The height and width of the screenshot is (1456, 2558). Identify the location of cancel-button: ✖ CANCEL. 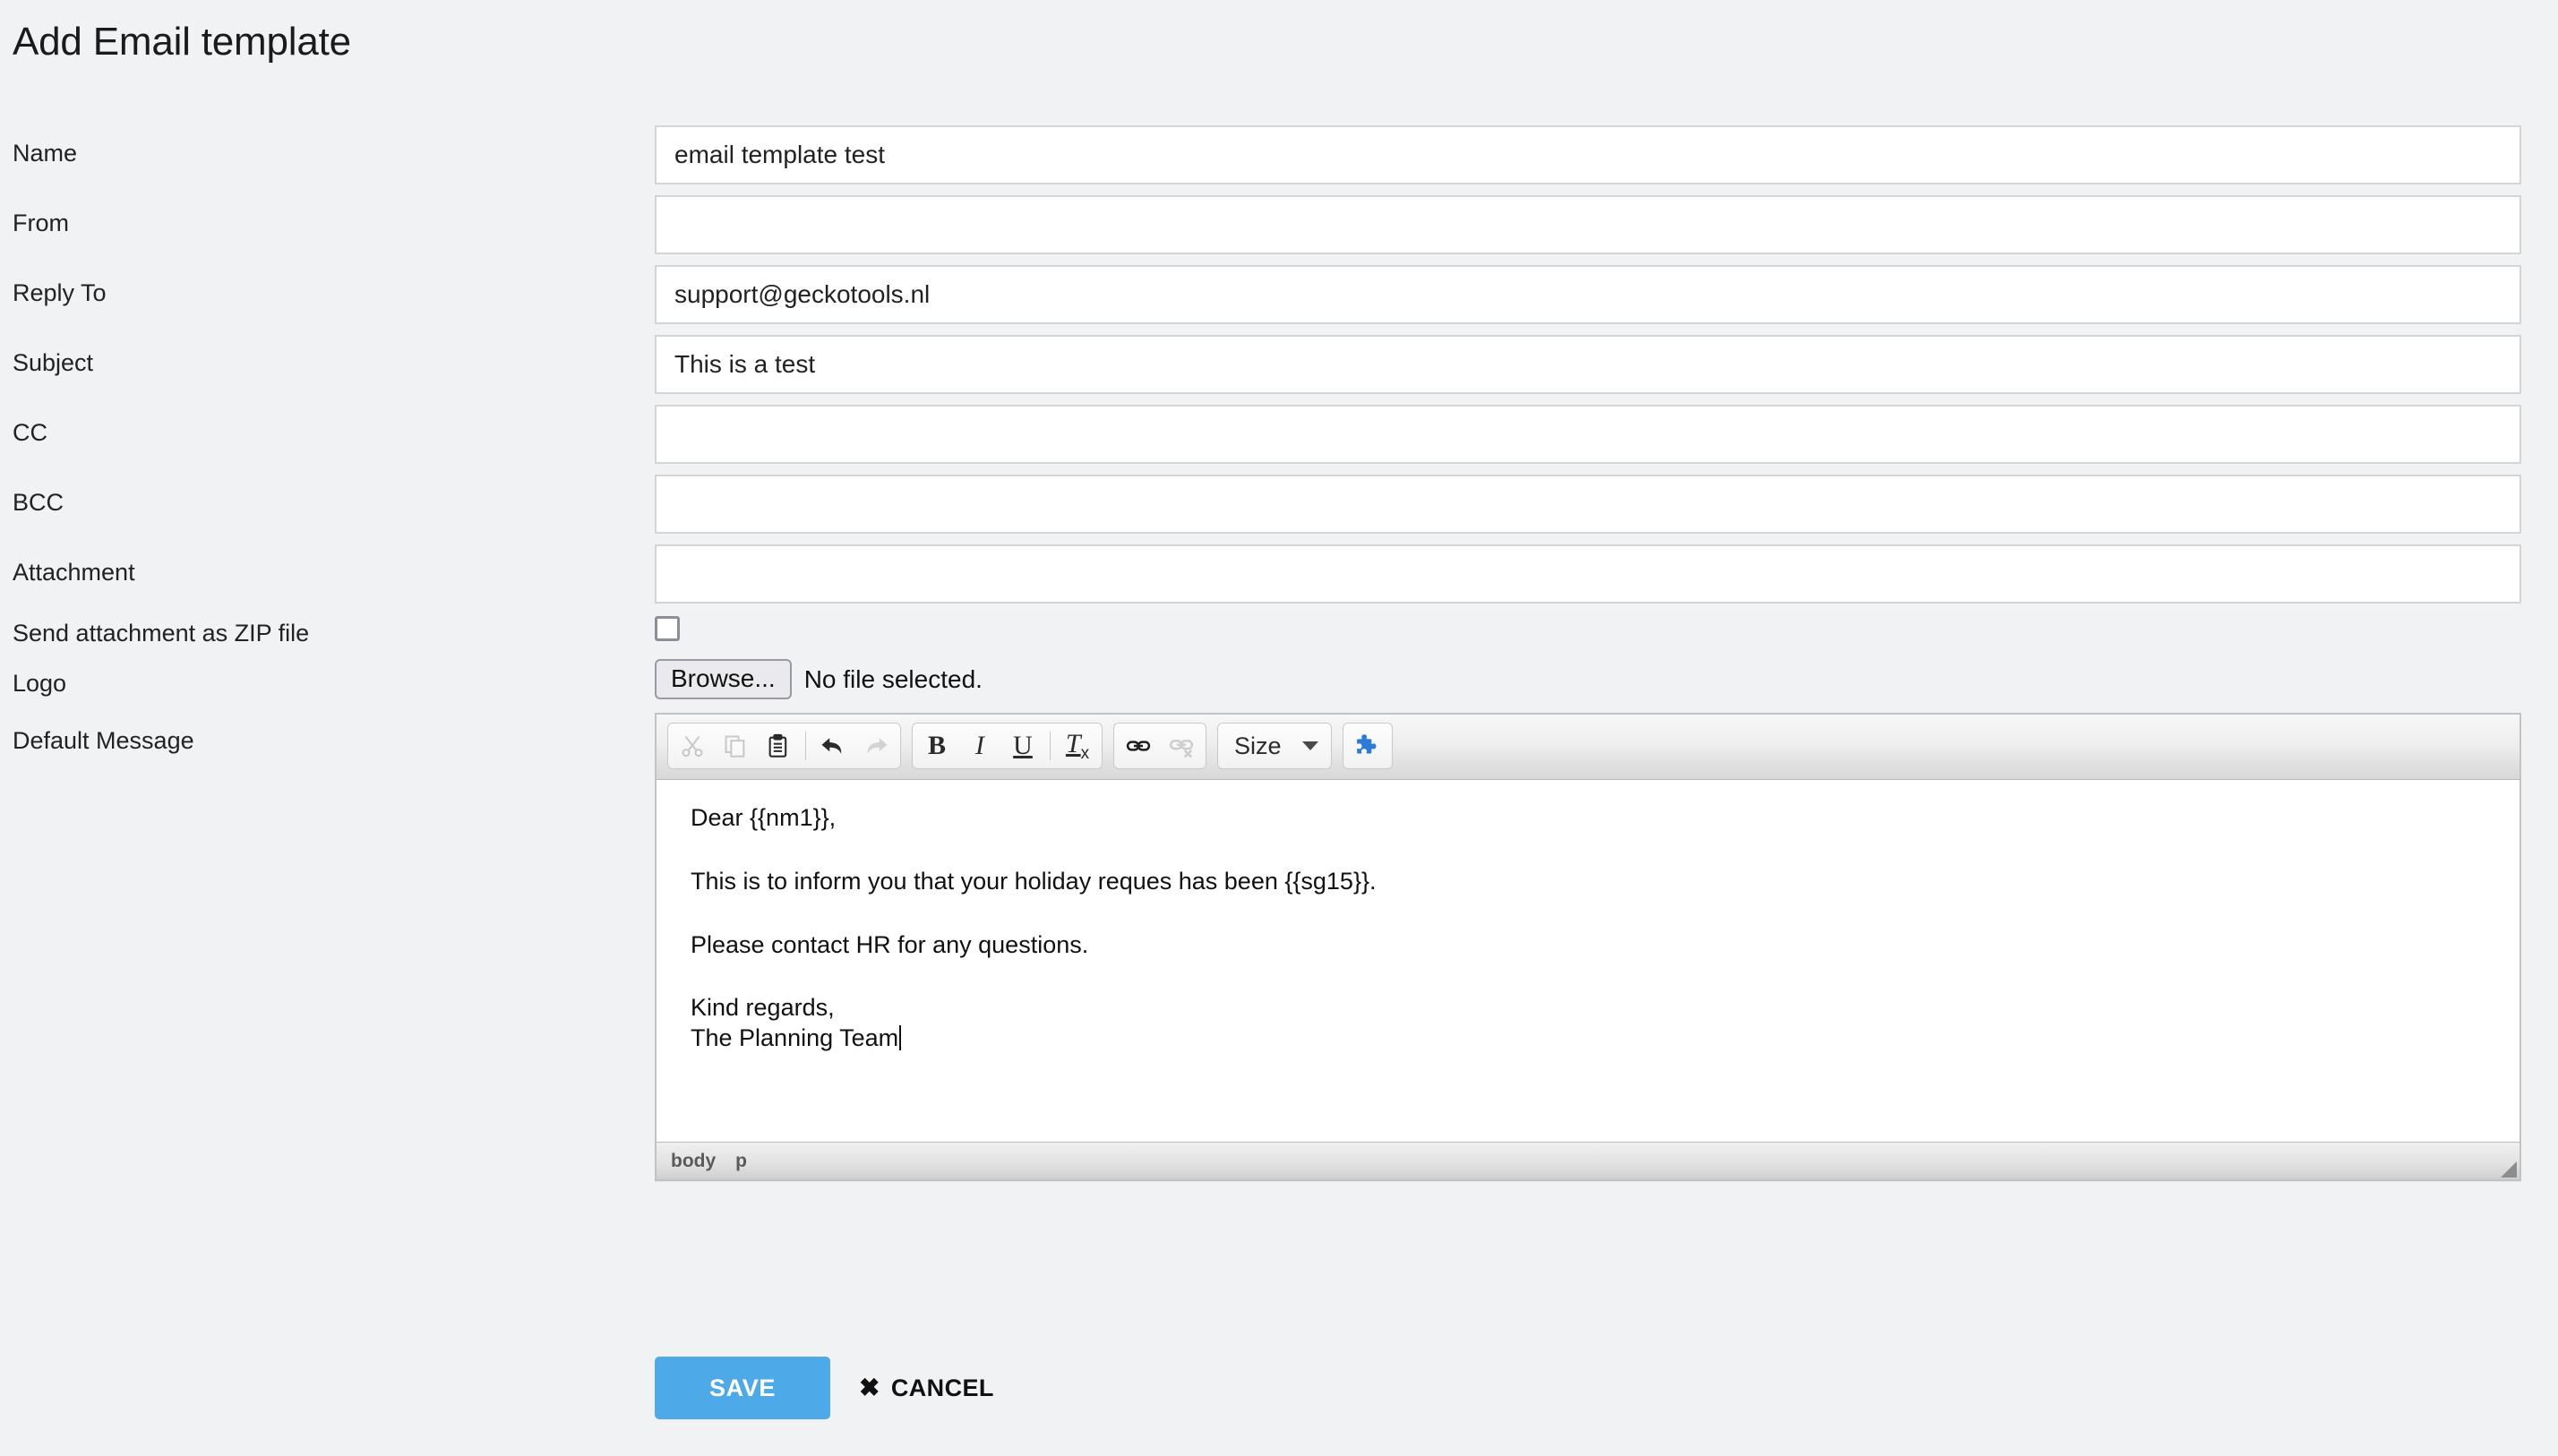
(927, 1388).